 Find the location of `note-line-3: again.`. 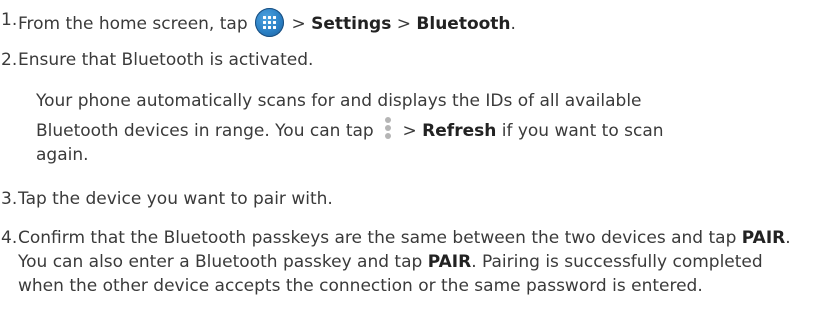

note-line-3: again. is located at coordinates (62, 155).